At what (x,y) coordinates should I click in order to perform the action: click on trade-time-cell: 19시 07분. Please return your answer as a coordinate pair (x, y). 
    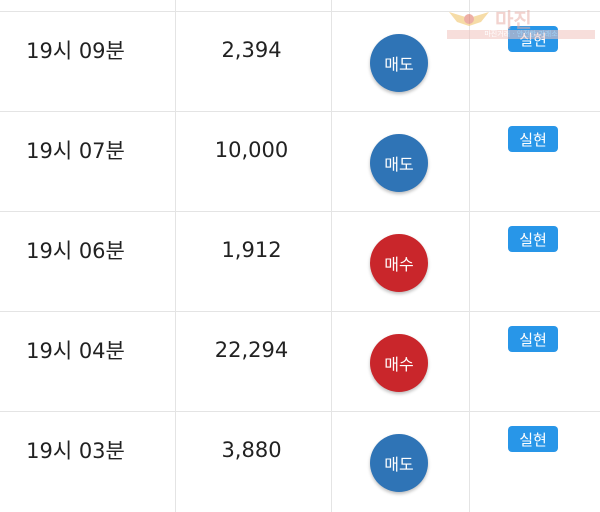
    Looking at the image, I should click on (87, 161).